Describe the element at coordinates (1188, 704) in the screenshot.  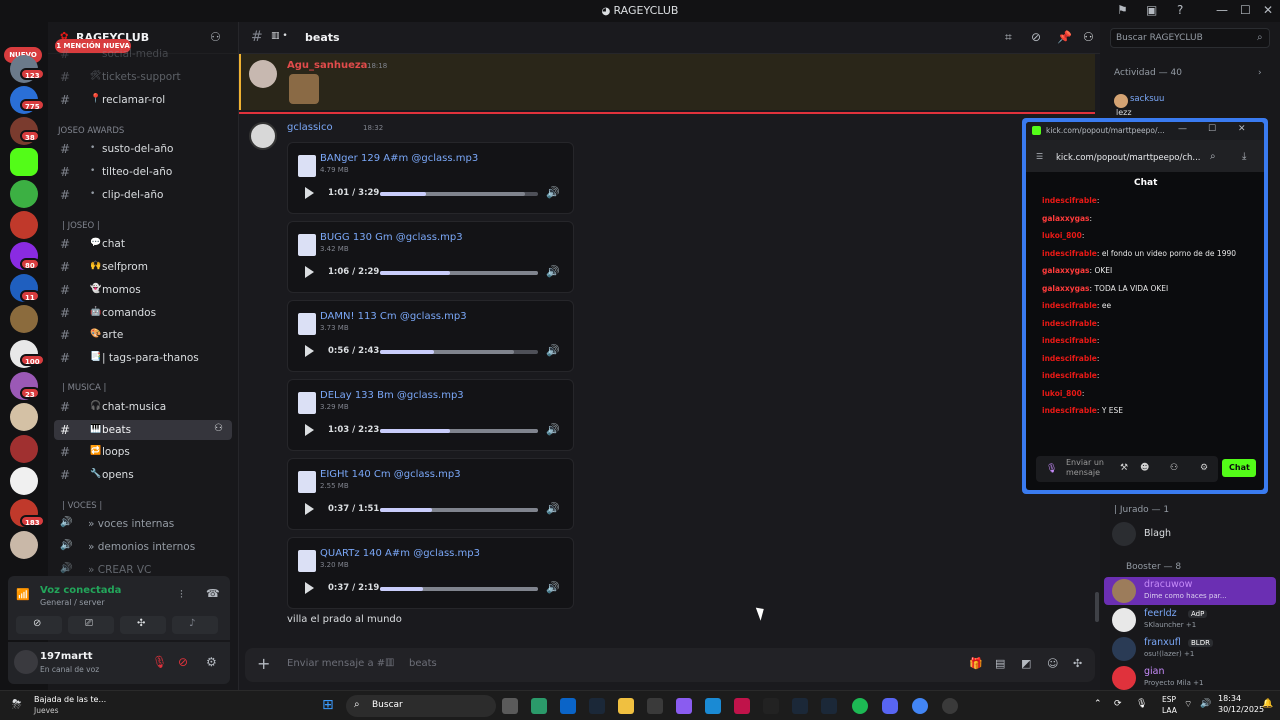
I see `wifi-icon: ⌔` at that location.